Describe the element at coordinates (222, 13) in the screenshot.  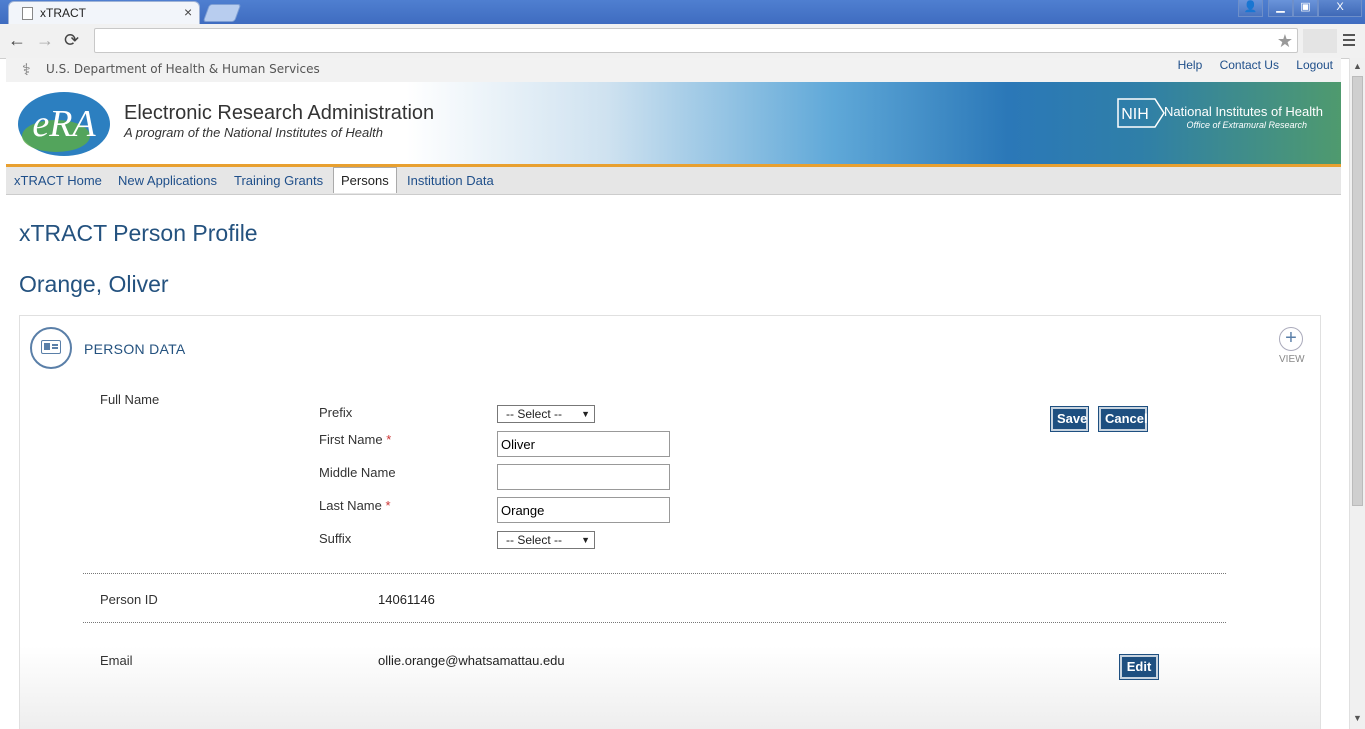
I see `new-tab-button` at that location.